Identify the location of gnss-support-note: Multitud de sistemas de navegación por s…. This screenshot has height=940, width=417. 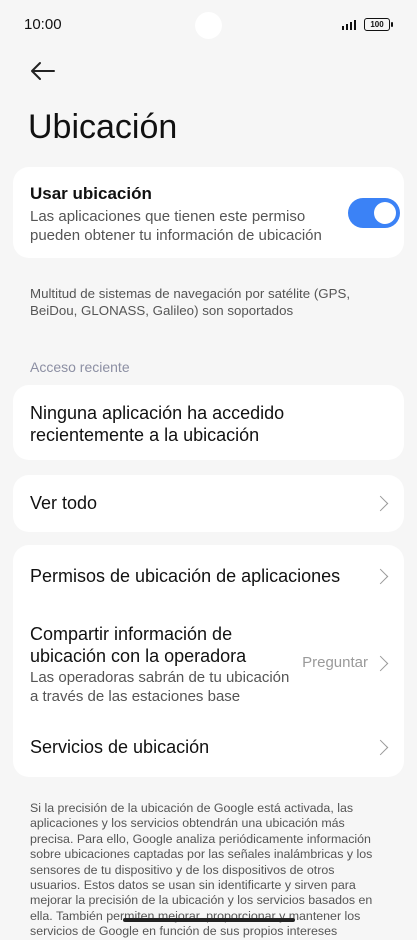
(190, 302).